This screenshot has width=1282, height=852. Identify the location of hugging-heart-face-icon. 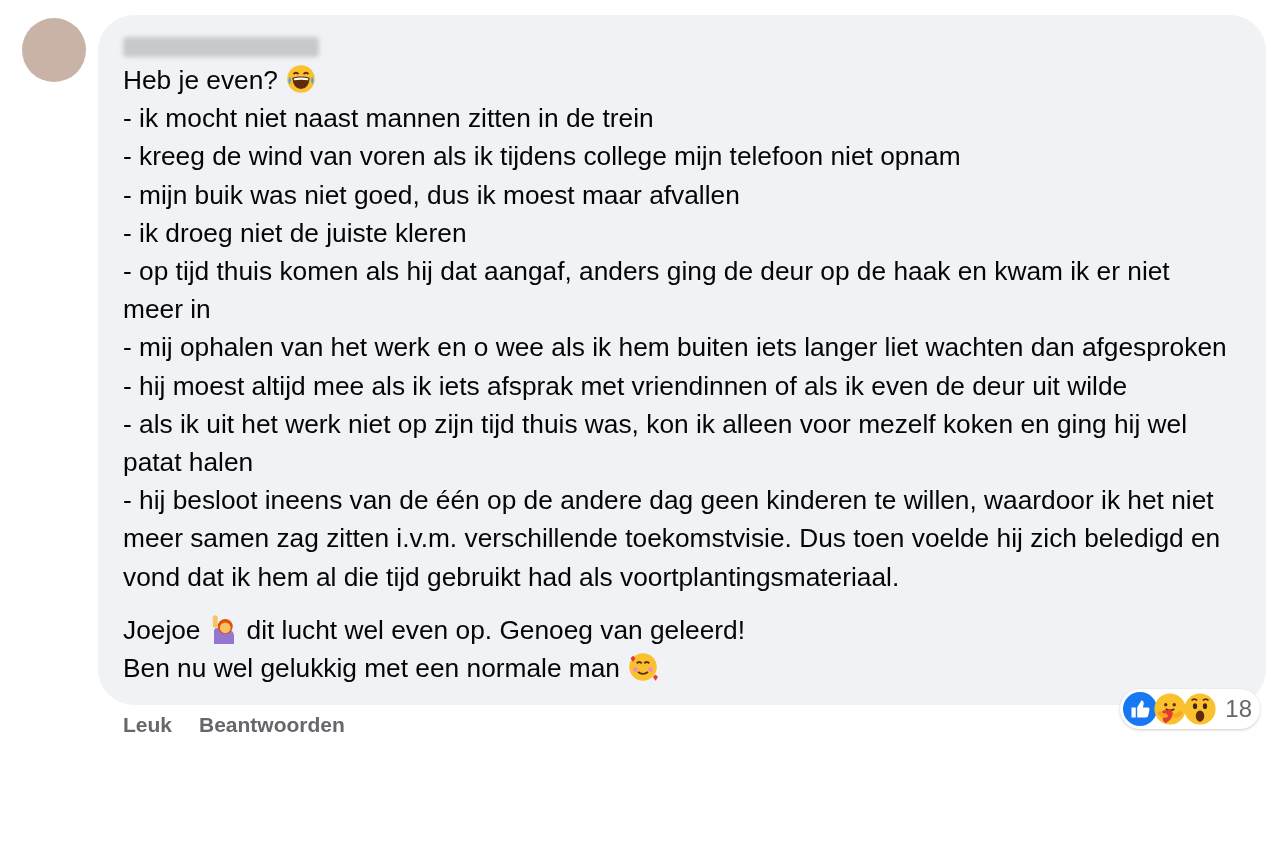
(1170, 709).